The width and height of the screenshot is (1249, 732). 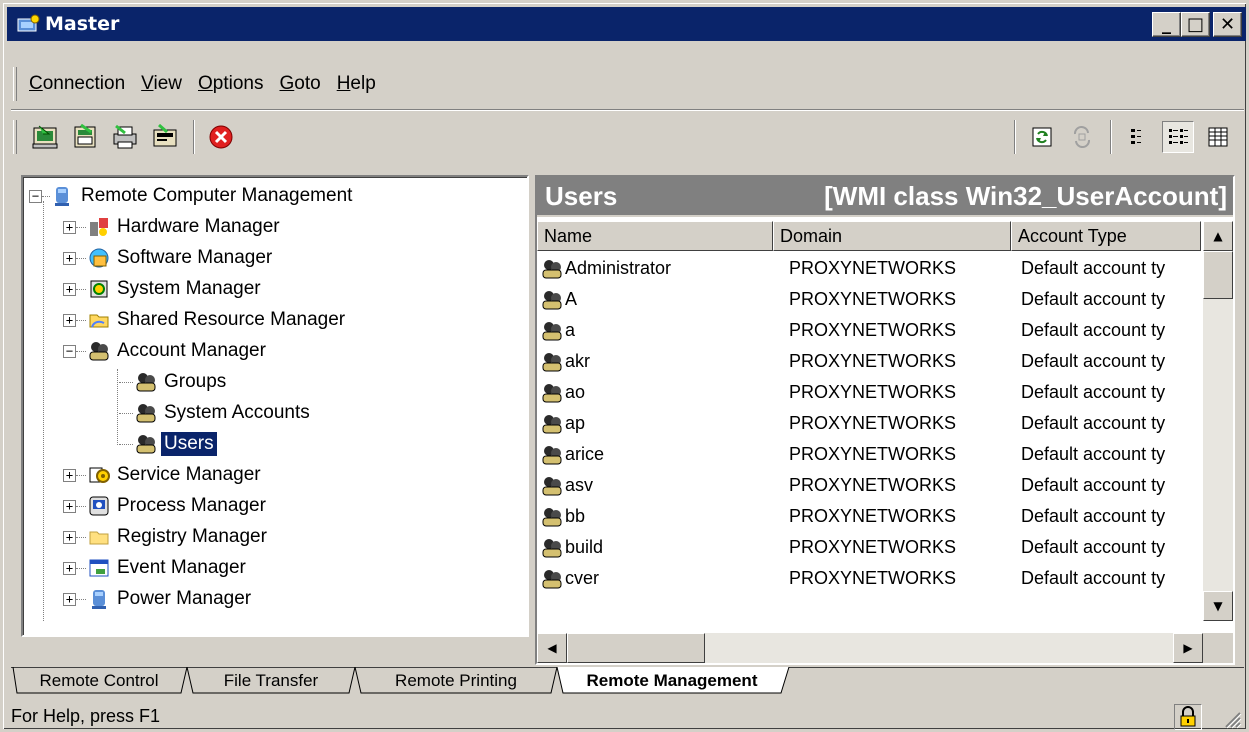 What do you see at coordinates (581, 195) in the screenshot?
I see `panel-title: Users` at bounding box center [581, 195].